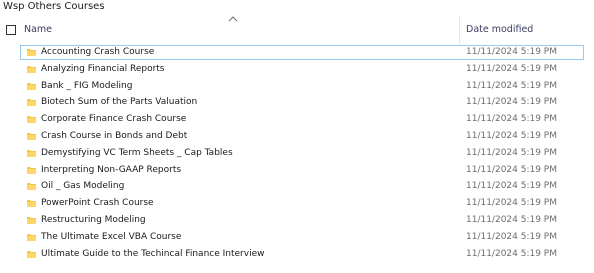 The height and width of the screenshot is (273, 594). Describe the element at coordinates (38, 30) in the screenshot. I see `column-header-name: Name` at that location.